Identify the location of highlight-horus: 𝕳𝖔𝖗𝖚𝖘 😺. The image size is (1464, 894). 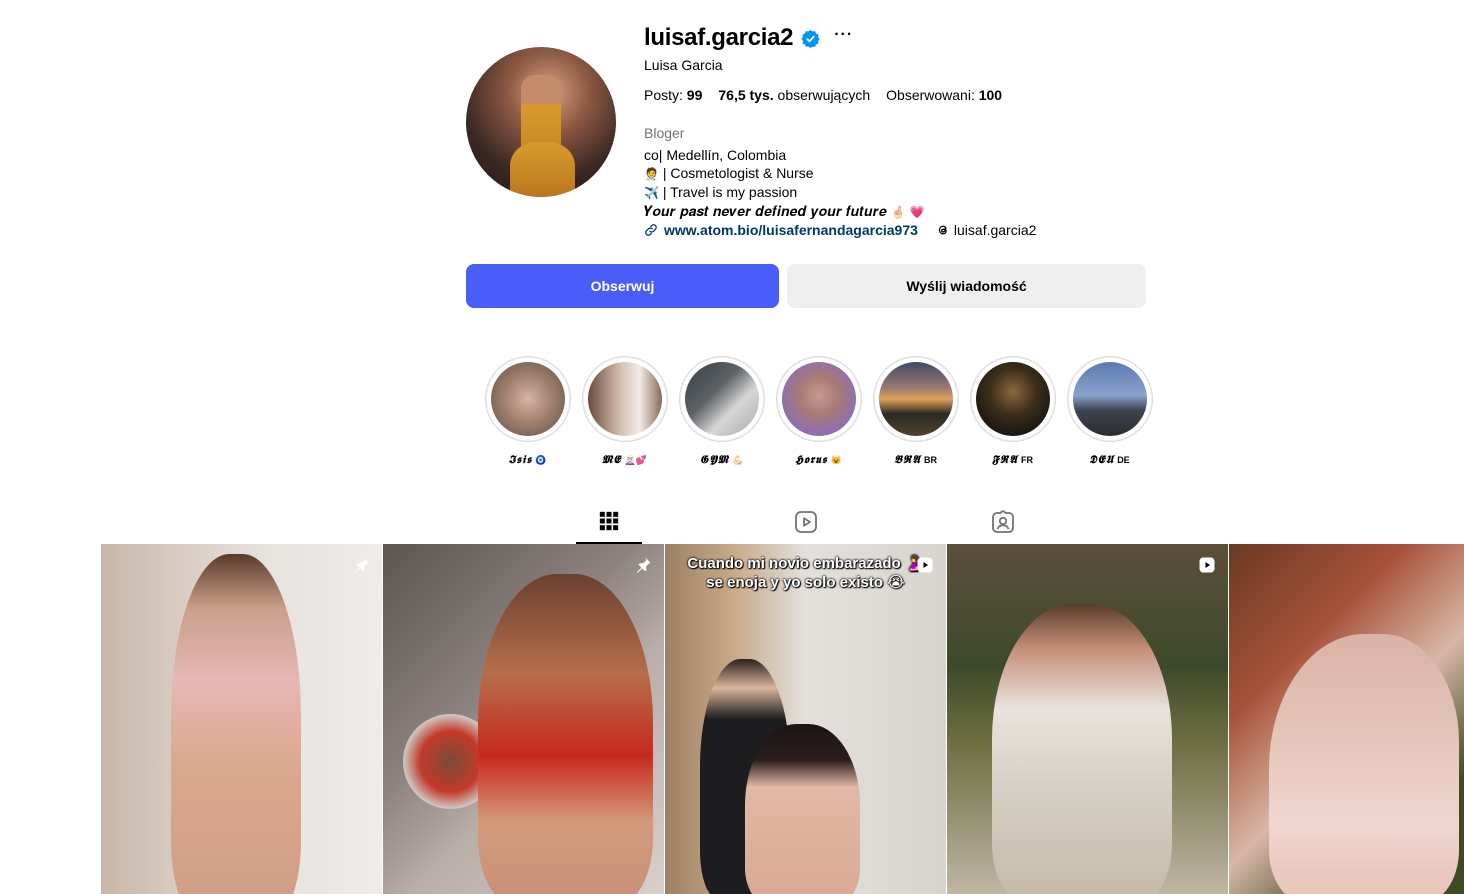
(818, 411).